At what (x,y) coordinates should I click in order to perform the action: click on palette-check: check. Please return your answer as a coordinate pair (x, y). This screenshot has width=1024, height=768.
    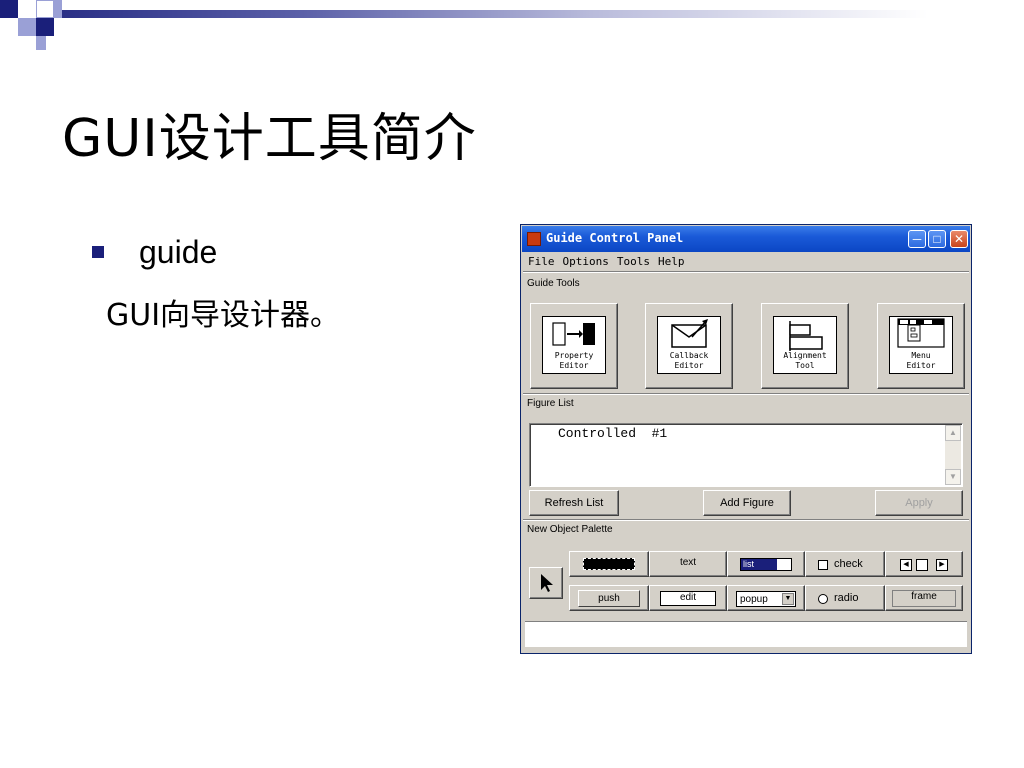
    Looking at the image, I should click on (845, 564).